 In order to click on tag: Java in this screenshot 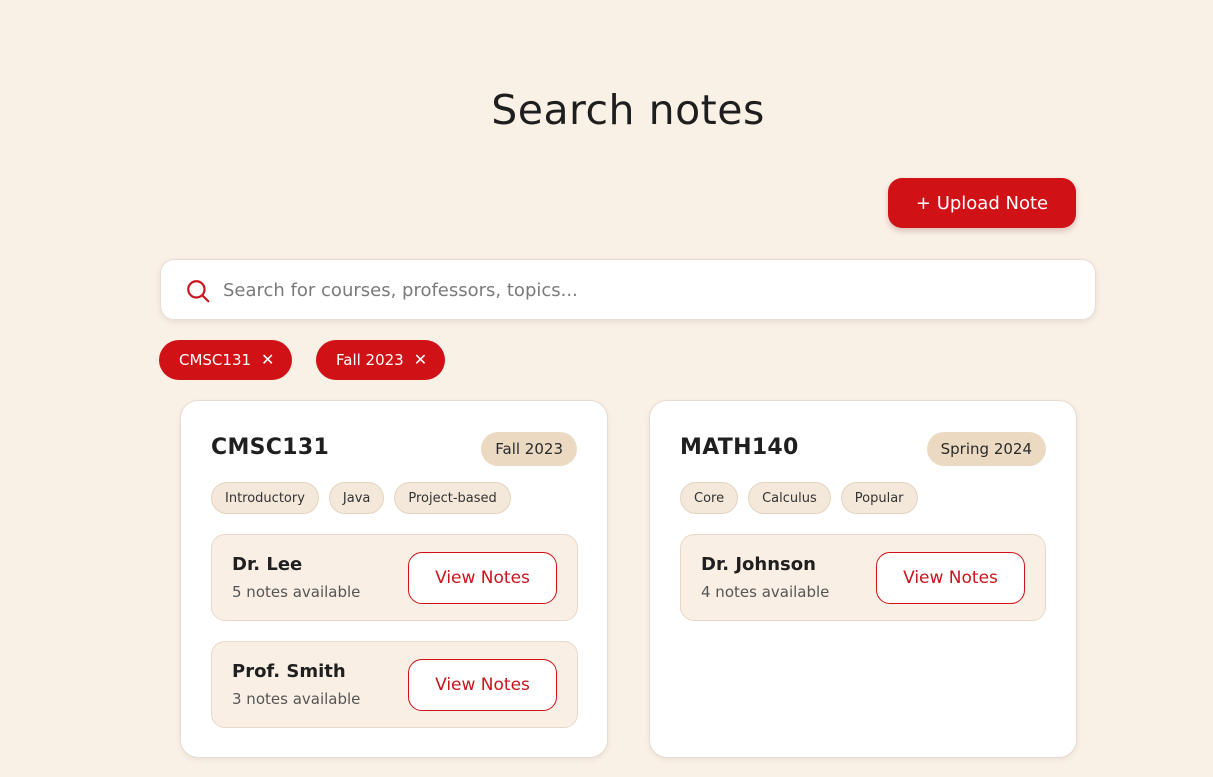, I will do `click(356, 498)`.